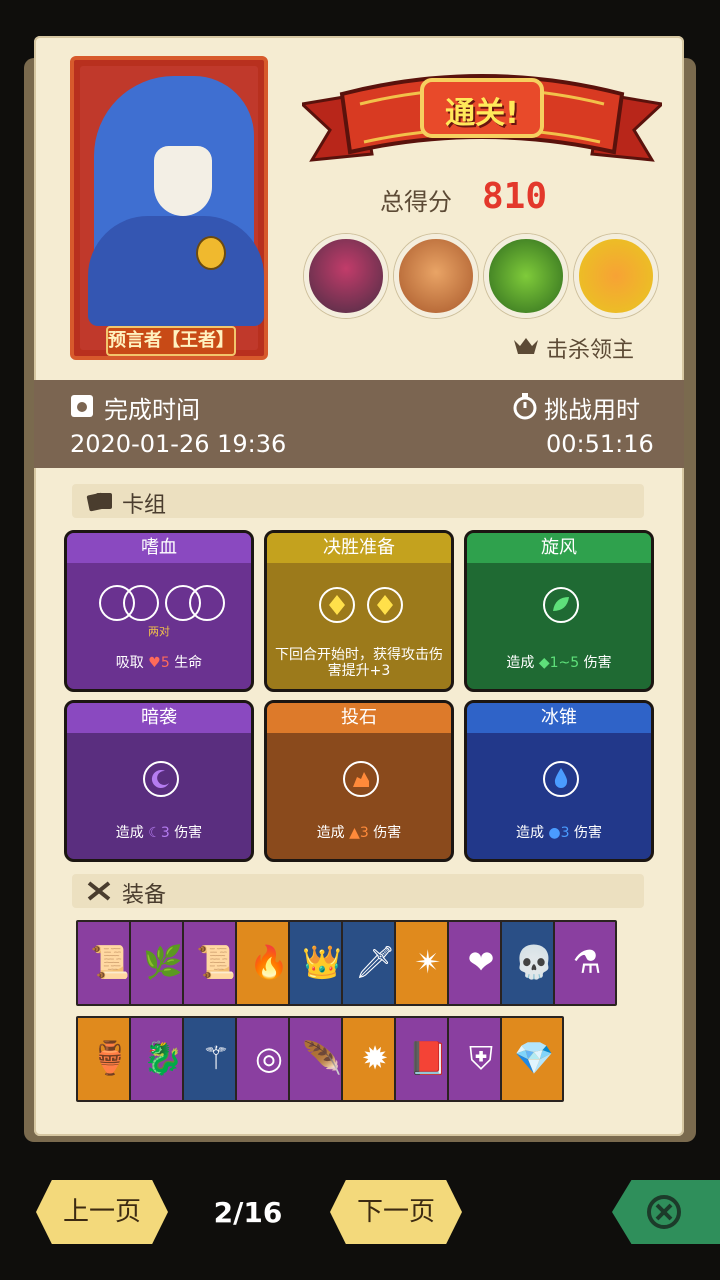 The width and height of the screenshot is (720, 1280). Describe the element at coordinates (152, 410) in the screenshot. I see `finish-time-label: 完成时间` at that location.